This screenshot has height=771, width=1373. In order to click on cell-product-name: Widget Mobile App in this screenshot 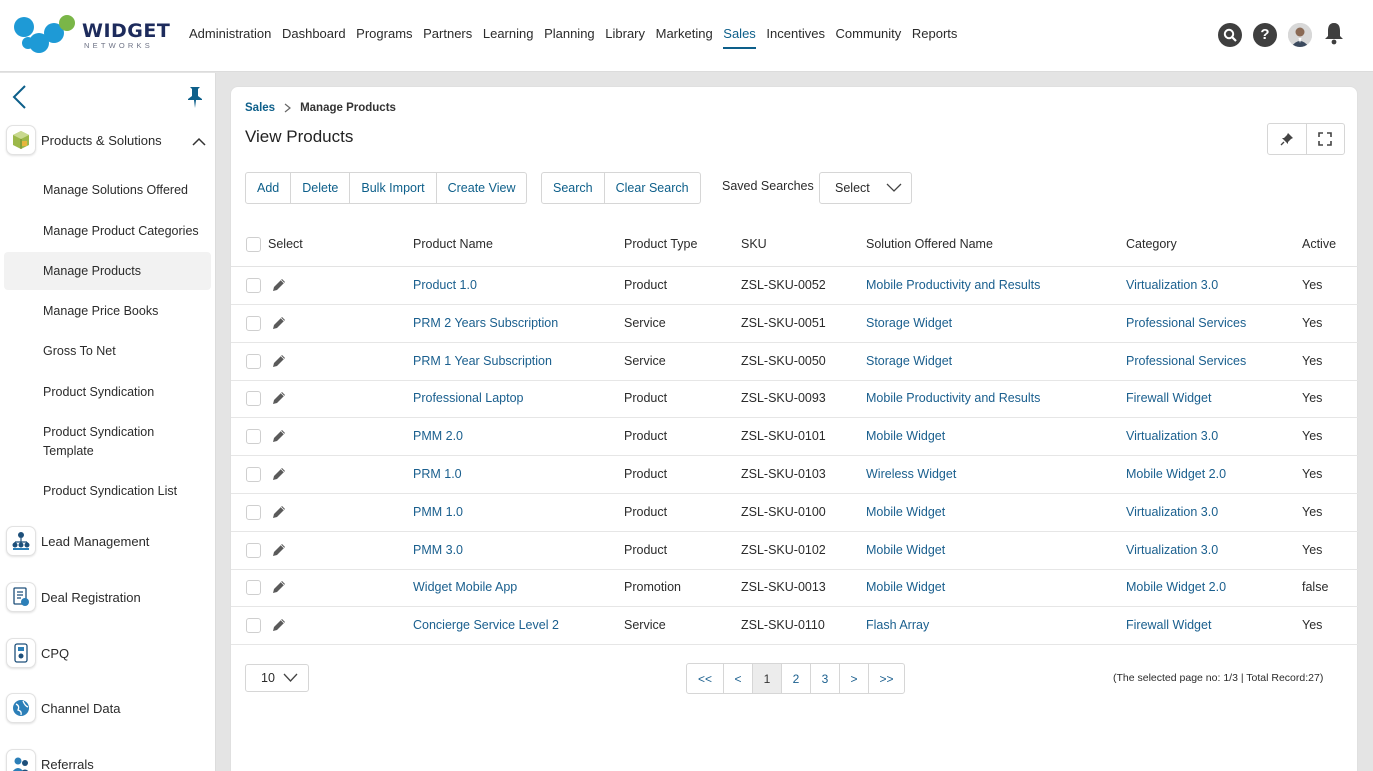, I will do `click(465, 587)`.